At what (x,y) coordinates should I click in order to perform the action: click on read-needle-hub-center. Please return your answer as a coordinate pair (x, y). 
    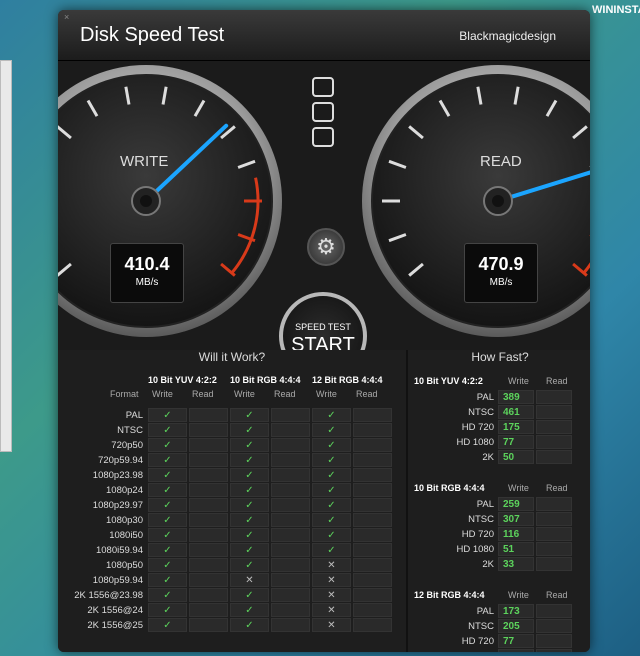
    Looking at the image, I should click on (498, 201).